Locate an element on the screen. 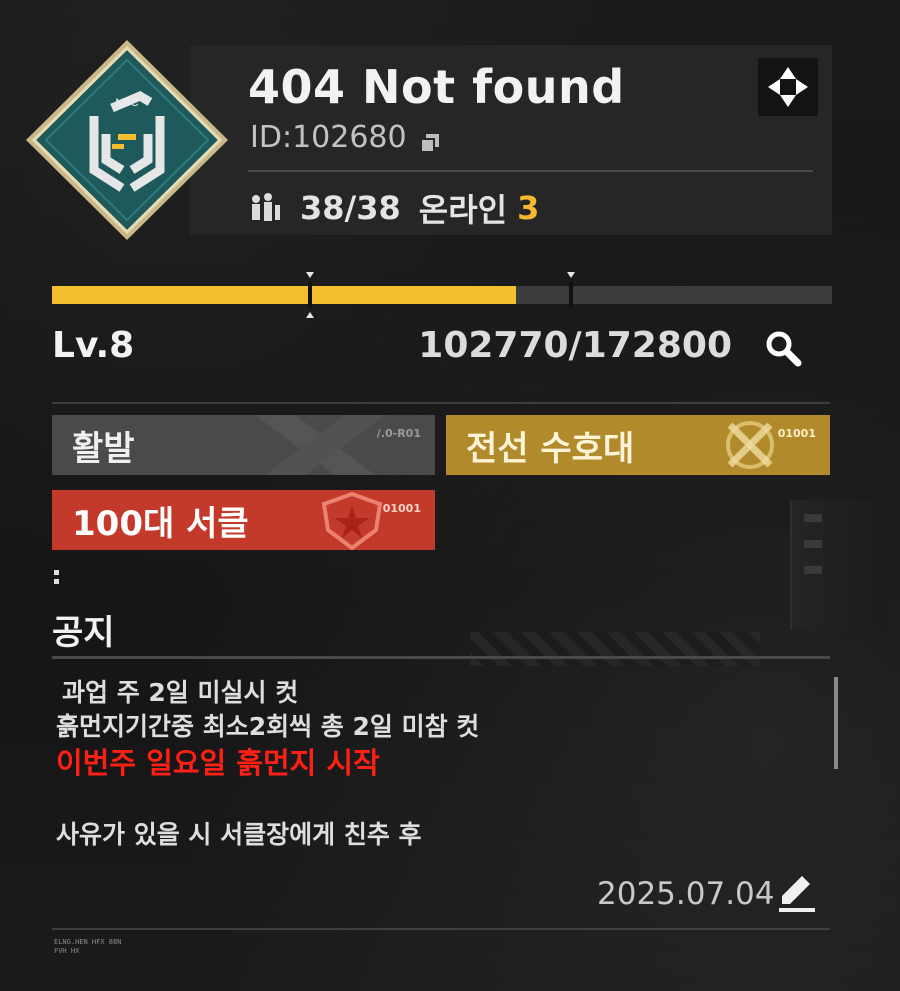  tag-frontline-guard: 전선 수호대 01001 is located at coordinates (638, 445).